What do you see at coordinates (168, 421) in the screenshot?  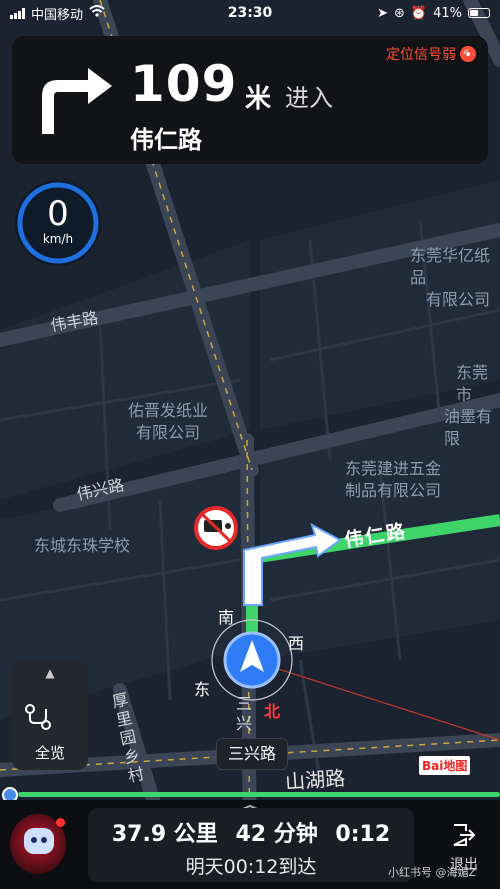 I see `poi-label: 佑晋发纸业 有限公司` at bounding box center [168, 421].